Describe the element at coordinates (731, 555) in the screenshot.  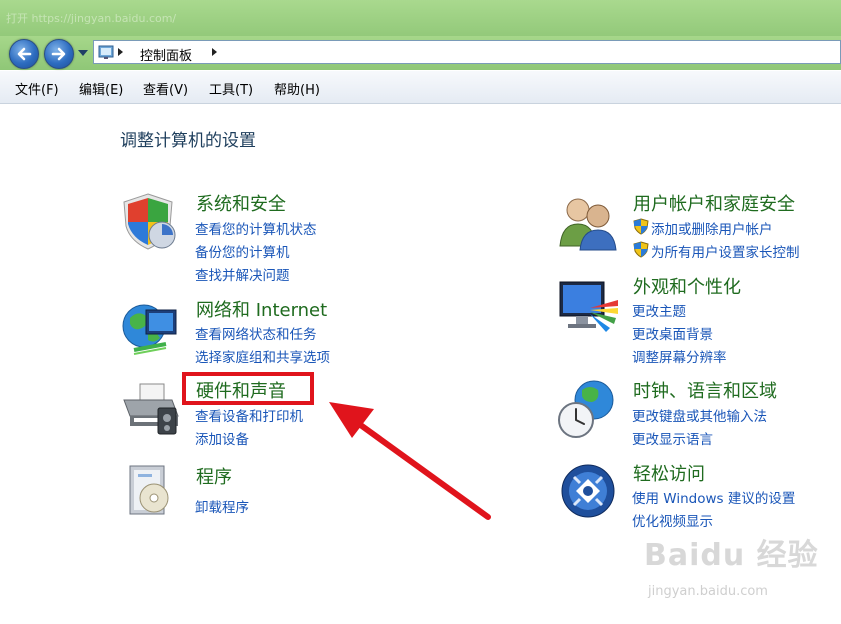
I see `baidu-watermark: Baidu 经验` at that location.